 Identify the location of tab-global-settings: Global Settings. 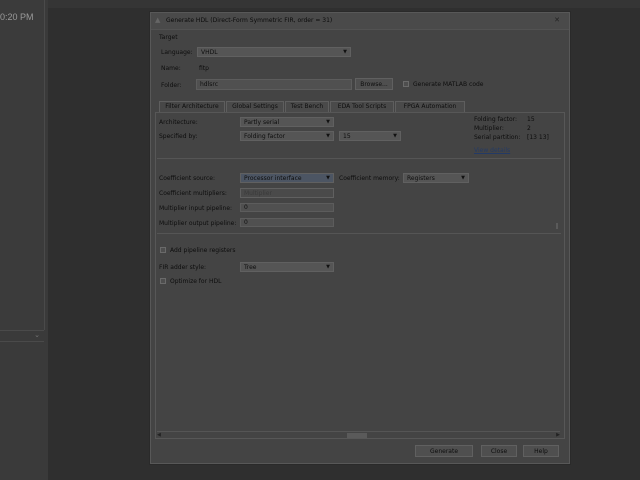
(255, 106).